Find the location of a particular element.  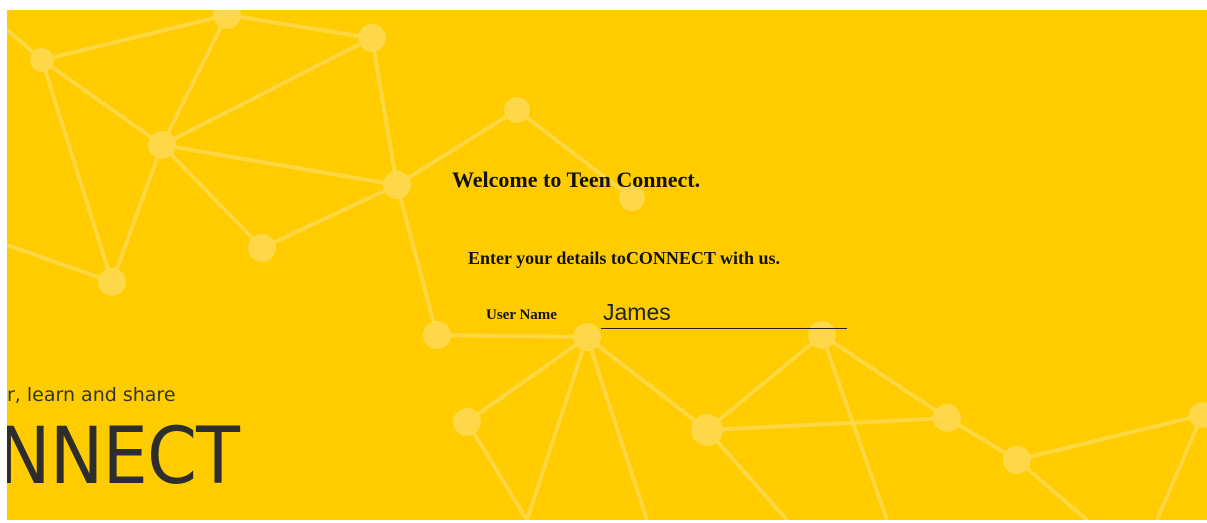

username-label: User Name is located at coordinates (521, 315).